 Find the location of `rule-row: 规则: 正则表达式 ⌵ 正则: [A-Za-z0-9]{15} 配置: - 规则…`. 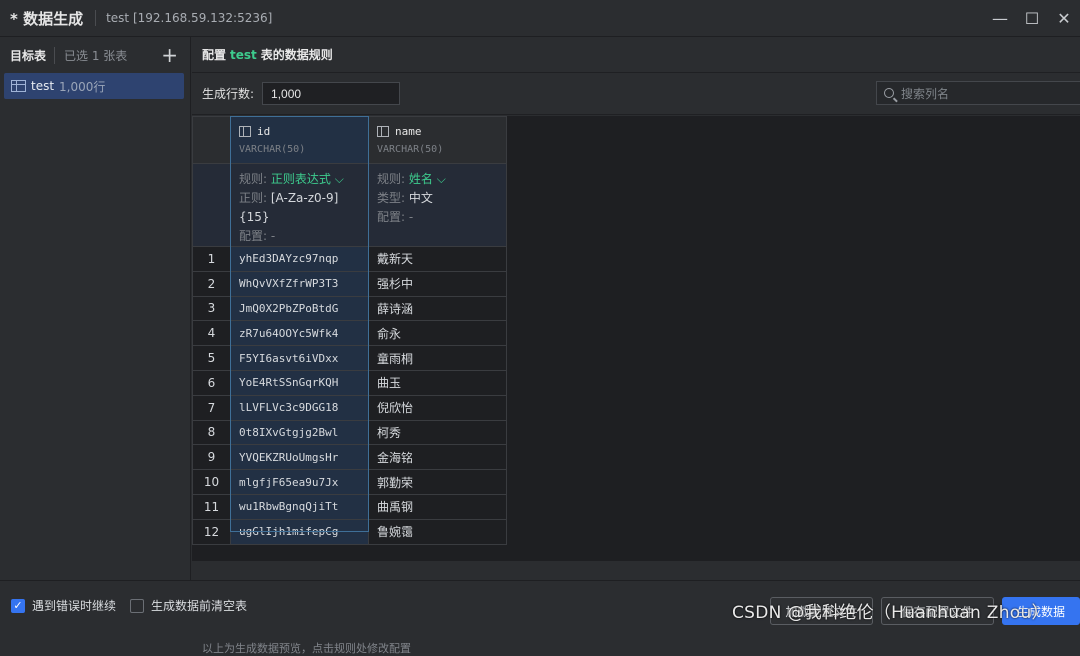

rule-row: 规则: 正则表达式 ⌵ 正则: [A-Za-z0-9]{15} 配置: - 规则… is located at coordinates (349, 205).